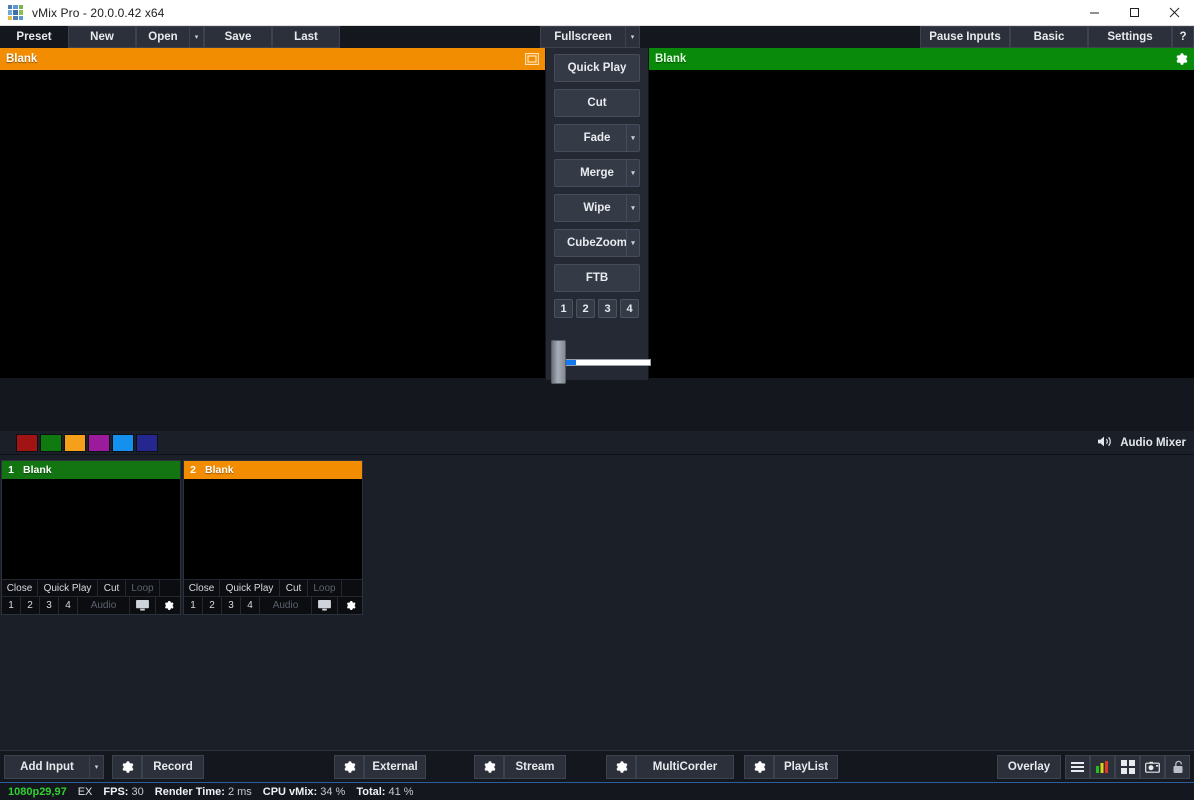 The image size is (1194, 800). What do you see at coordinates (535, 766) in the screenshot?
I see `stream-button: Stream` at bounding box center [535, 766].